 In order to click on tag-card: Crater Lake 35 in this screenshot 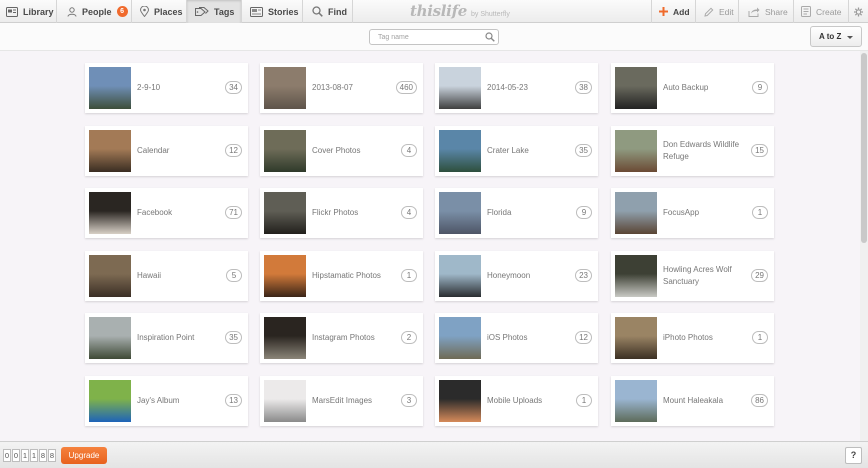, I will do `click(516, 151)`.